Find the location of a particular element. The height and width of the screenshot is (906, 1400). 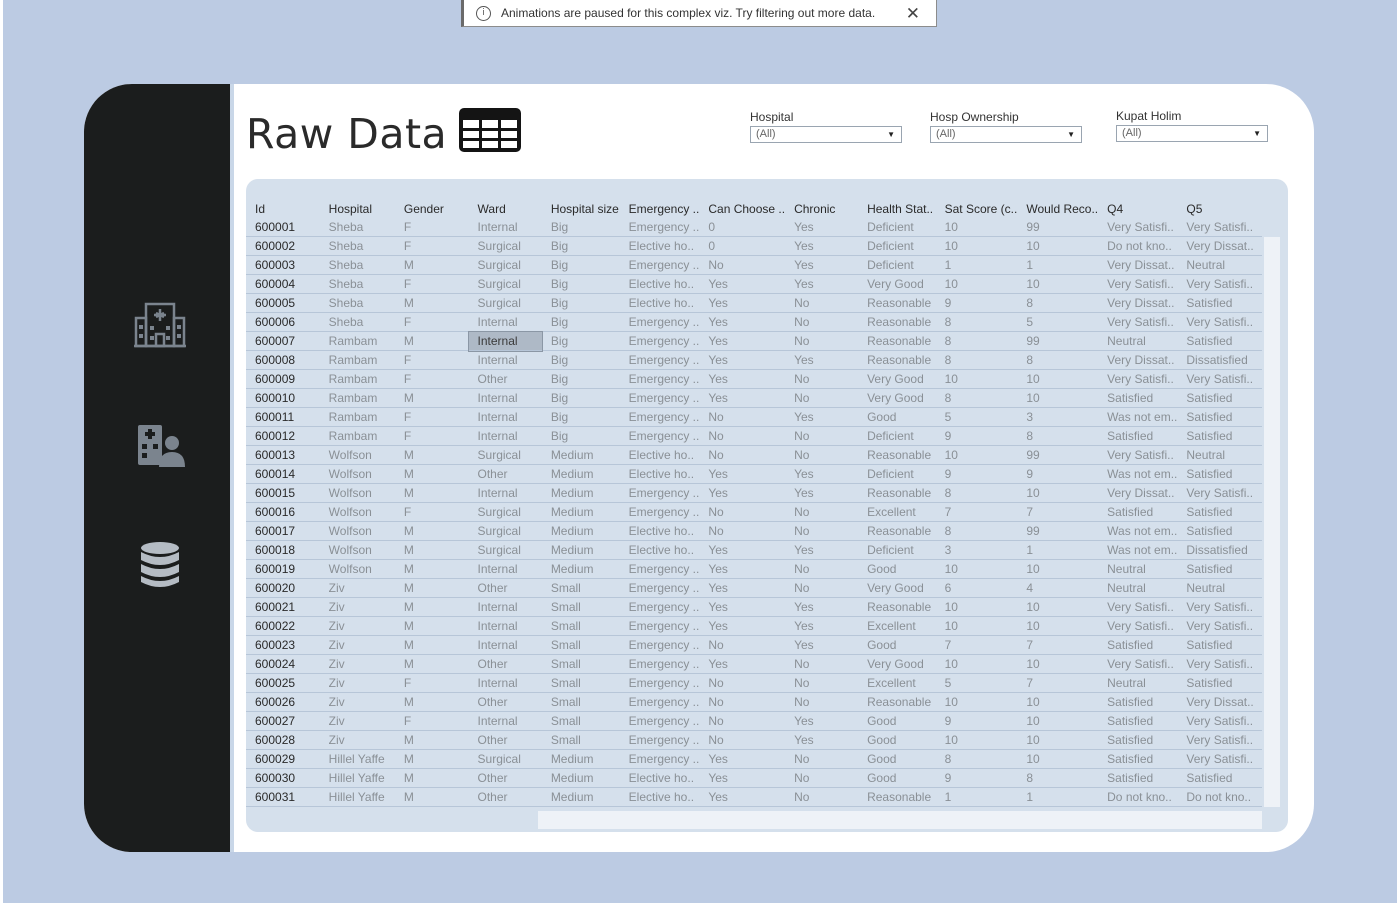

table-cell: 600030 is located at coordinates (283, 778).